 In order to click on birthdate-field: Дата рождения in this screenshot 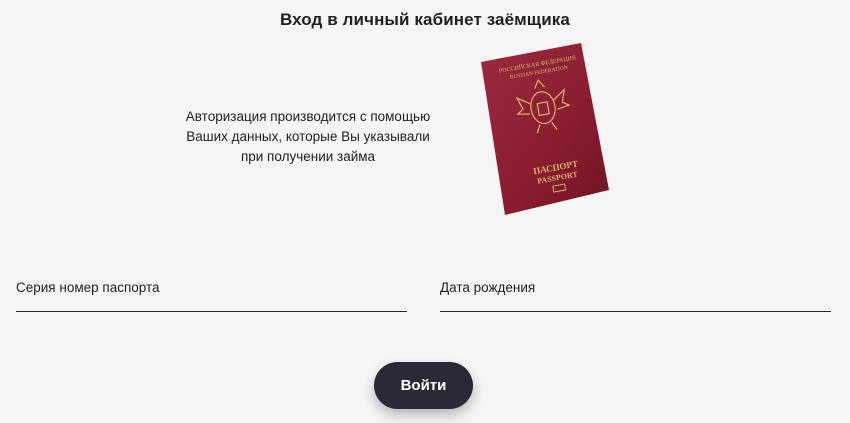, I will do `click(635, 295)`.